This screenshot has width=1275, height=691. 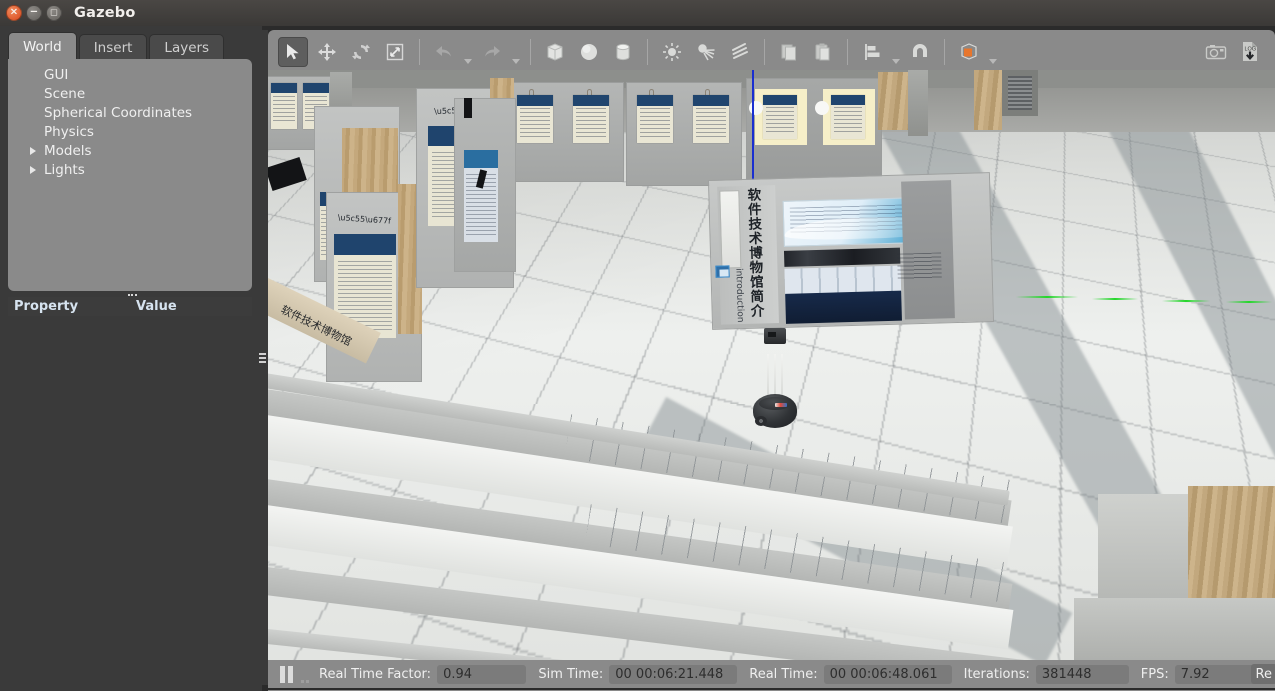 I want to click on tree-item-label: Lights, so click(x=64, y=169).